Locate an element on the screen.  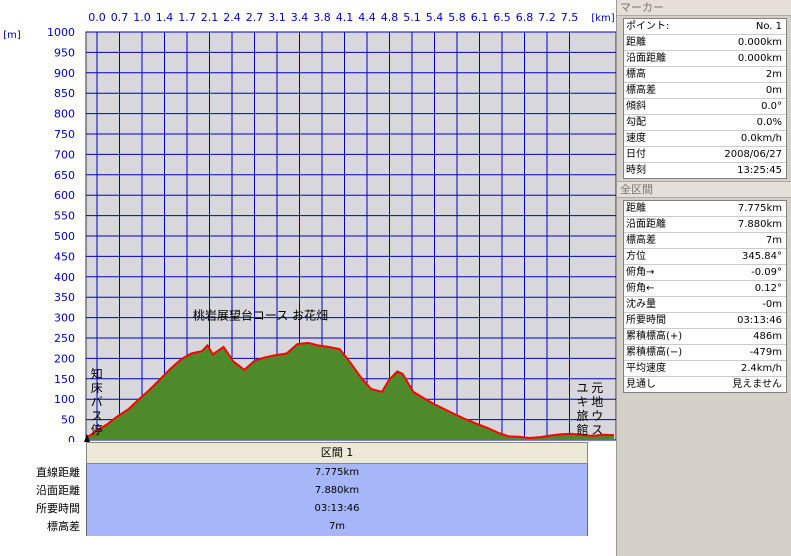
total-row-value: -0.09° is located at coordinates (766, 272).